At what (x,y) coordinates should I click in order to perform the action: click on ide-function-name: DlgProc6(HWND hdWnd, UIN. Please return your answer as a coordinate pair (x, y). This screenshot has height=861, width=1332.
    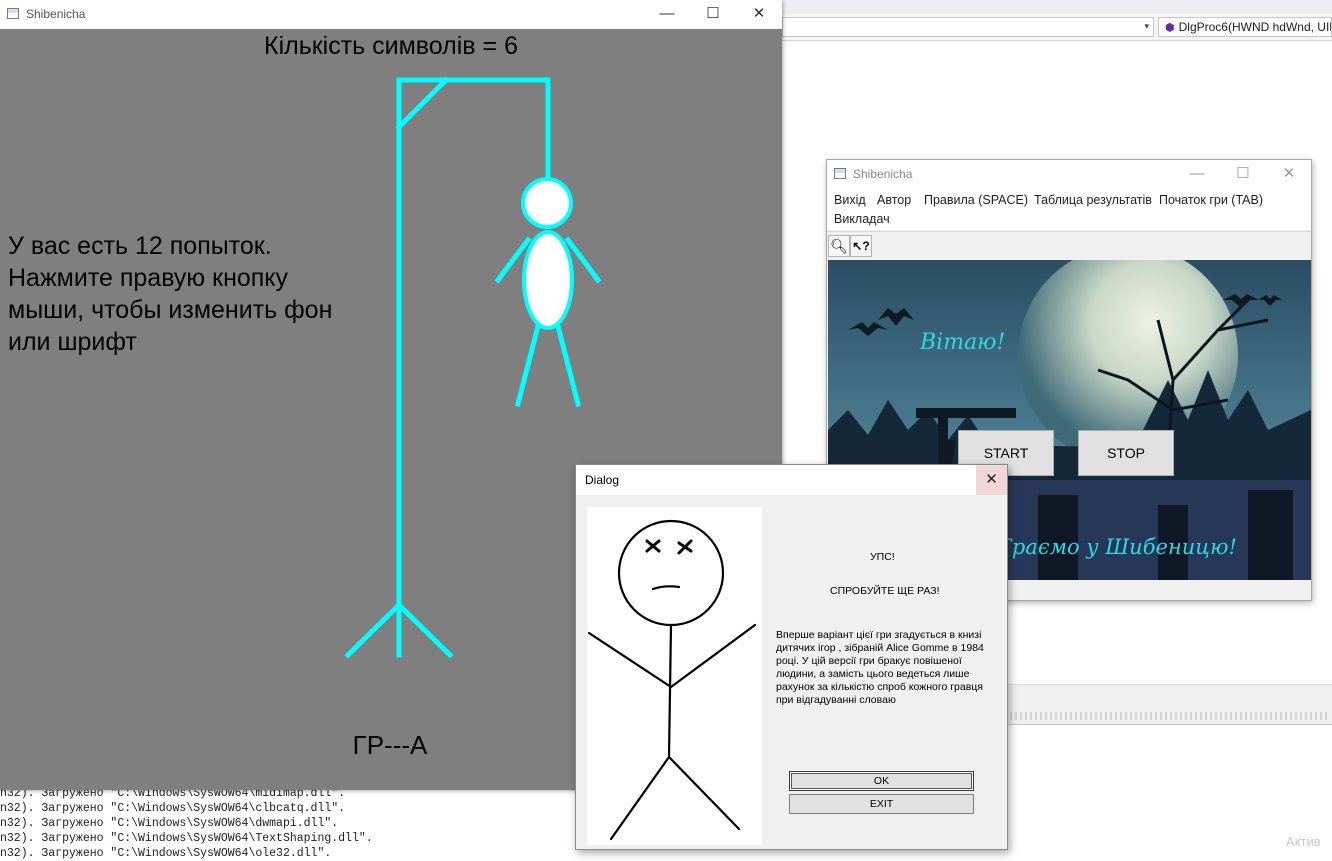
    Looking at the image, I should click on (1255, 27).